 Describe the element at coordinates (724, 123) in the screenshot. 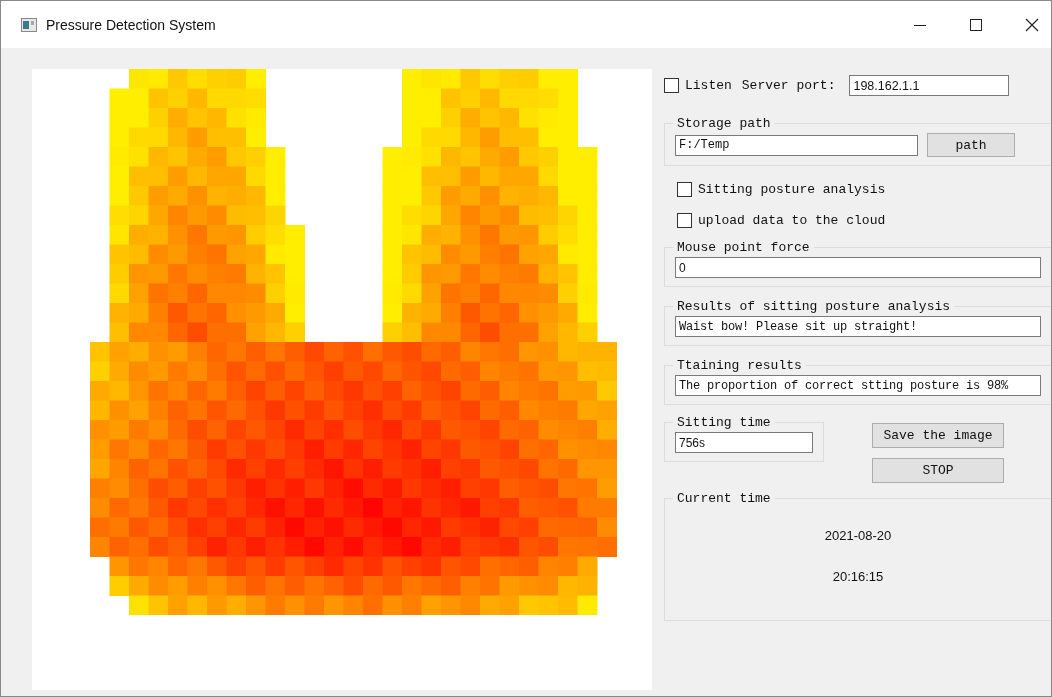

I see `group-title: Storage path` at that location.